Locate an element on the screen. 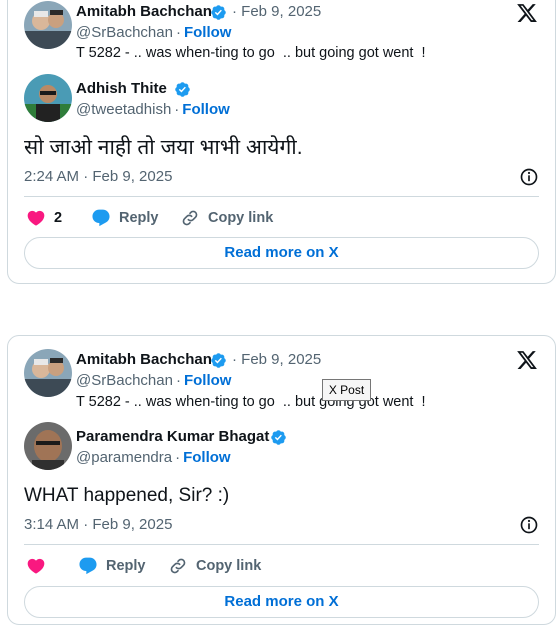  tweet-body-text: सो जाओ नाही तो जया भाभी आयेगी. is located at coordinates (163, 147).